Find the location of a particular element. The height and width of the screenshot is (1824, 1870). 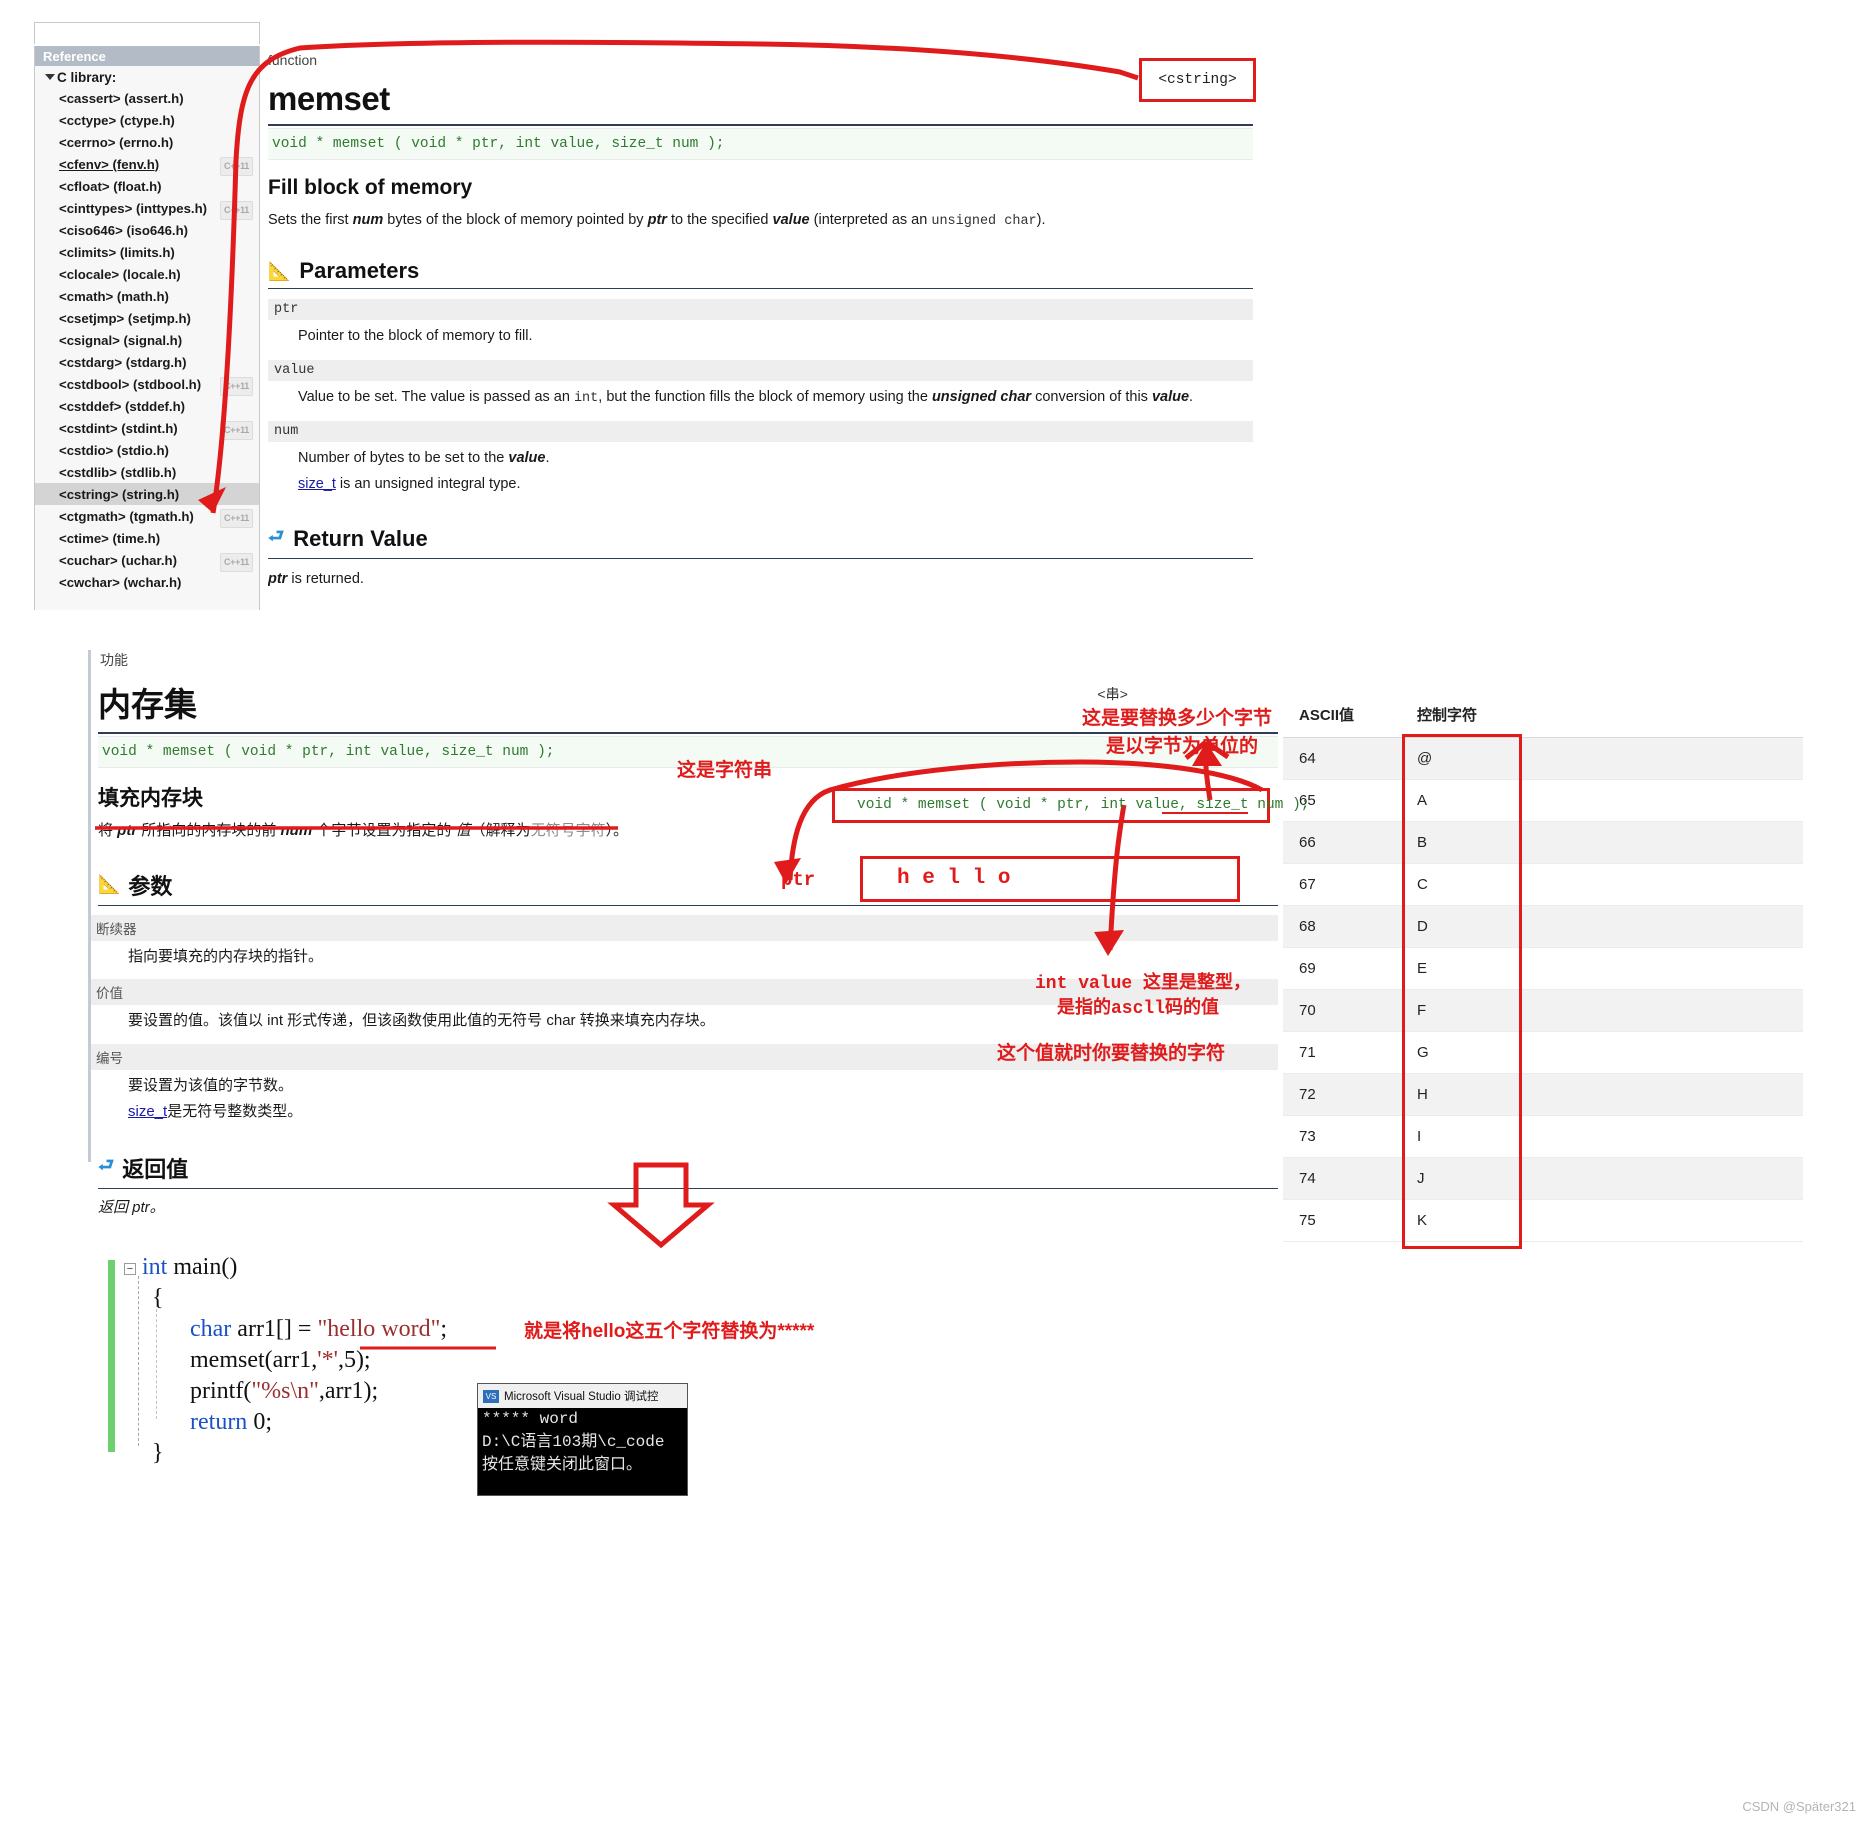

annotation-int-value-line2: 是指的ascll码的值 is located at coordinates (1138, 1009).